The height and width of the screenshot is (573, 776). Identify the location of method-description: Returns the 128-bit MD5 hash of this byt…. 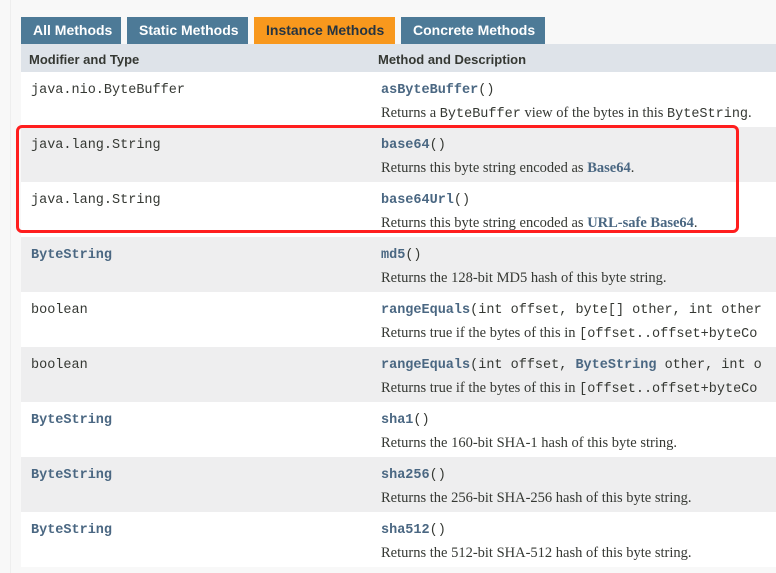
(524, 278).